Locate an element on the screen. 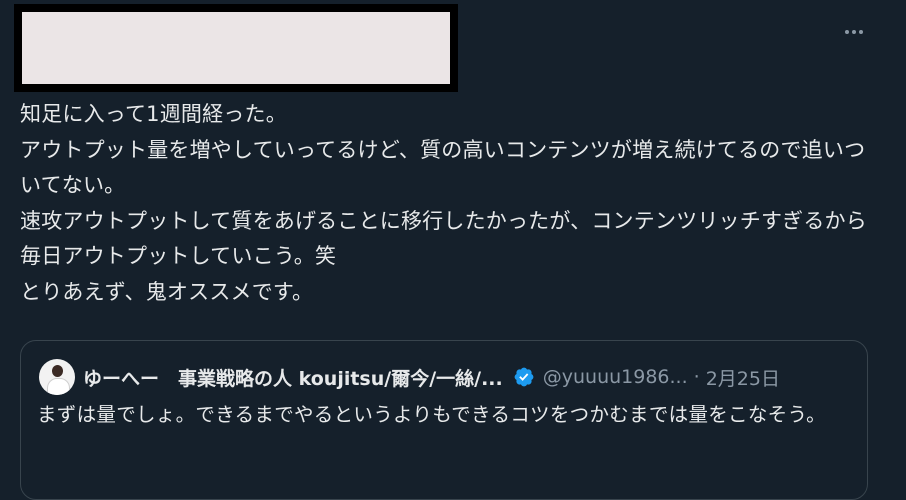 Image resolution: width=906 pixels, height=500 pixels. more-options-button is located at coordinates (854, 32).